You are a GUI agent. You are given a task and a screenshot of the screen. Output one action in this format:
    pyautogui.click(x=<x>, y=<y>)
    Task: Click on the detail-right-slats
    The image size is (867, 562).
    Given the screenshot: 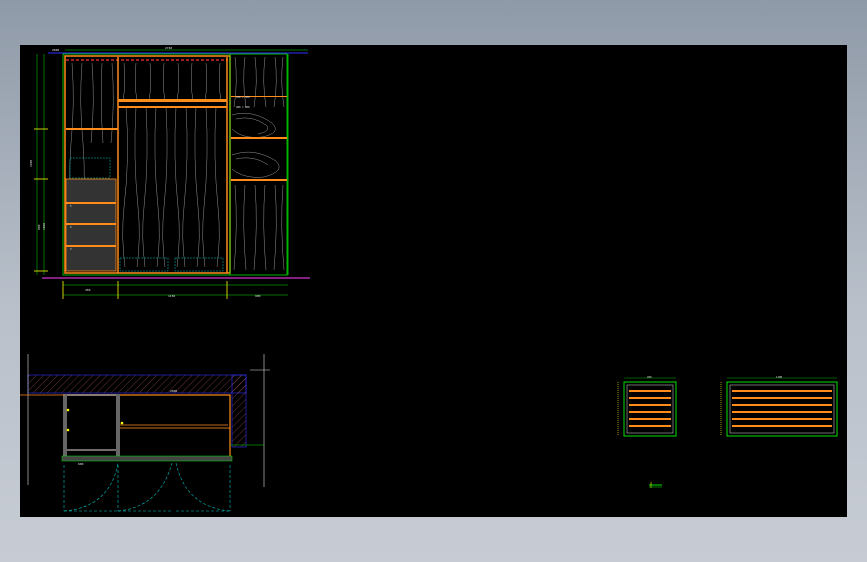 What is the action you would take?
    pyautogui.click(x=782, y=408)
    